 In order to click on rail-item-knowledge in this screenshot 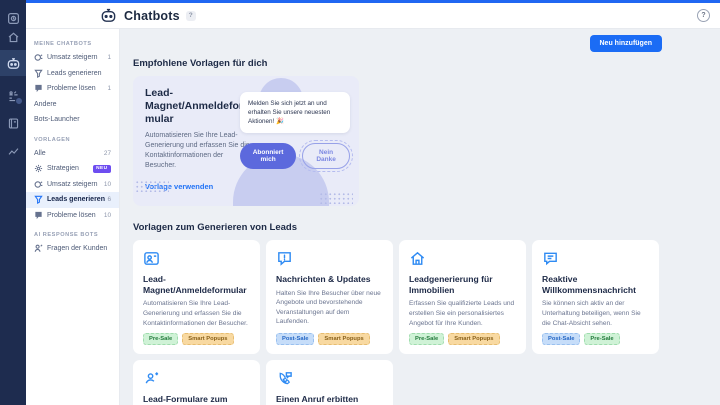, I will do `click(13, 123)`.